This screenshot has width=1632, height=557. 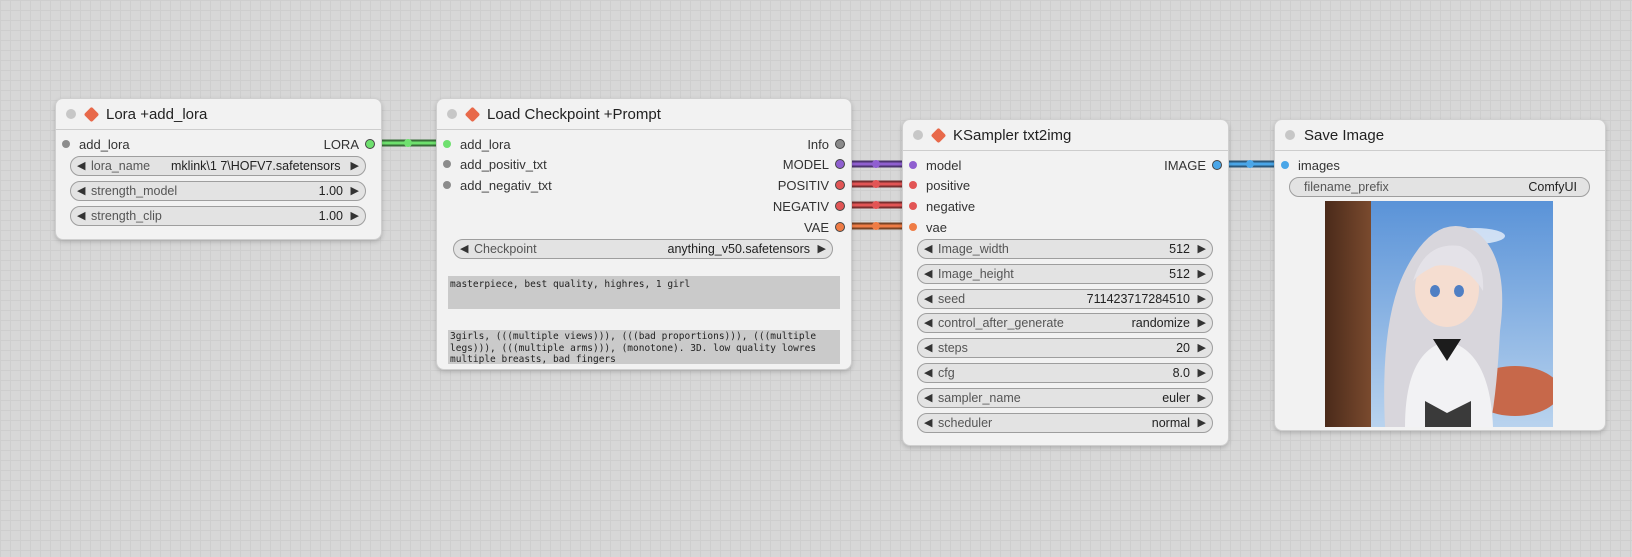 What do you see at coordinates (809, 206) in the screenshot?
I see `output-slot-negativ: NEGATIV` at bounding box center [809, 206].